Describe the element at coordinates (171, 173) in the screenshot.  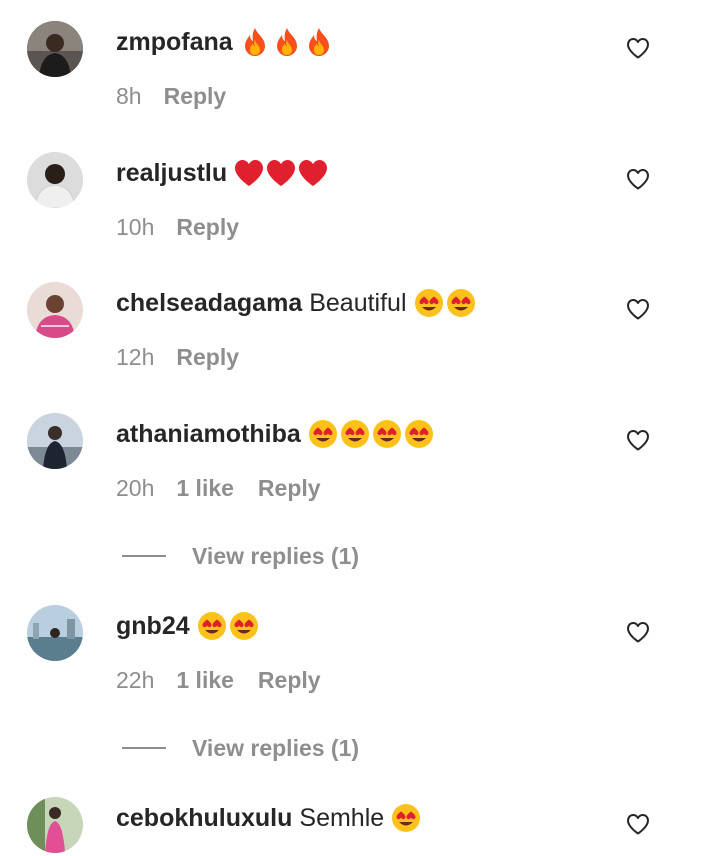
I see `comment-username: realjustlu` at that location.